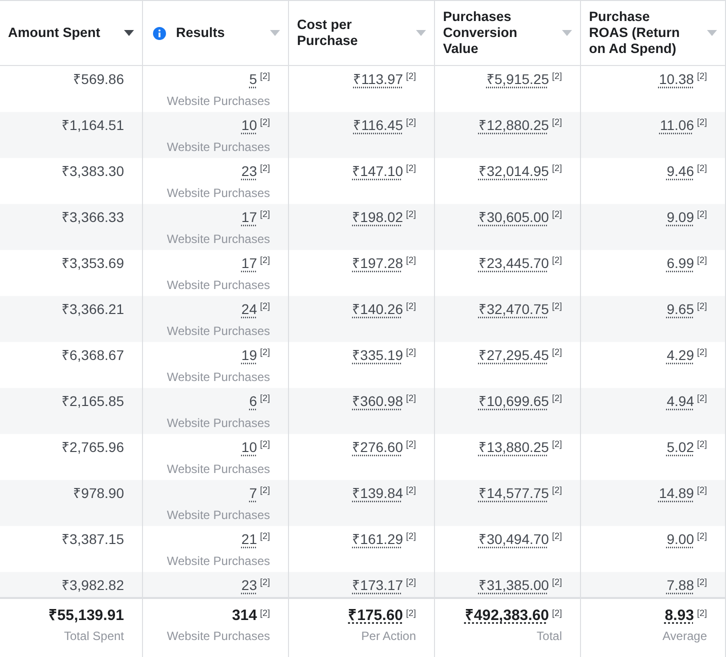  Describe the element at coordinates (377, 493) in the screenshot. I see `metric-value: ₹139.84` at that location.